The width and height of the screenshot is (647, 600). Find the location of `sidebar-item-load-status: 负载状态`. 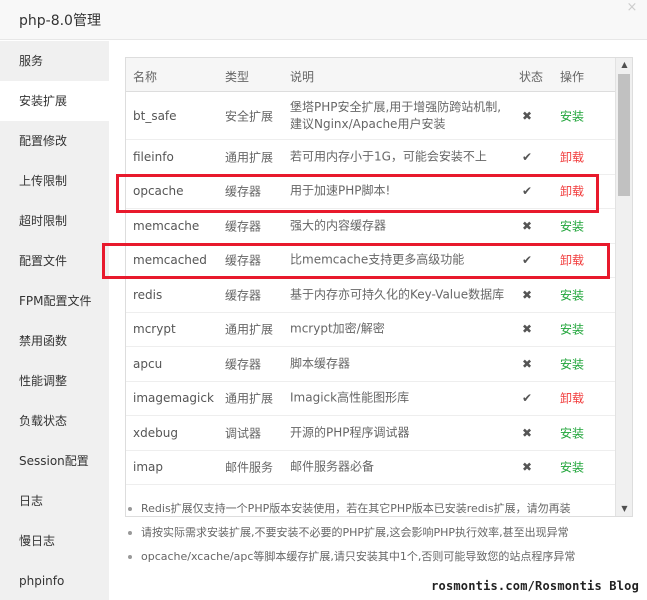

sidebar-item-load-status: 负载状态 is located at coordinates (54, 421).